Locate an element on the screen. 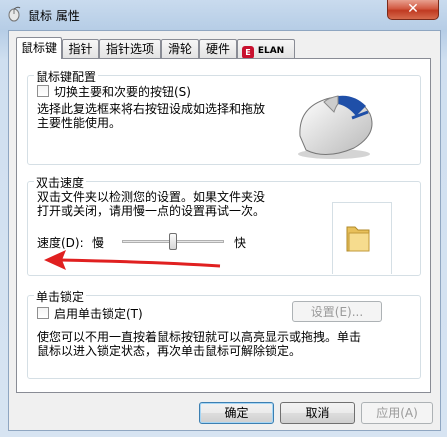 Image resolution: width=447 pixels, height=437 pixels. switch-buttons-label: 切换主要和次要的按钮(S) is located at coordinates (122, 91).